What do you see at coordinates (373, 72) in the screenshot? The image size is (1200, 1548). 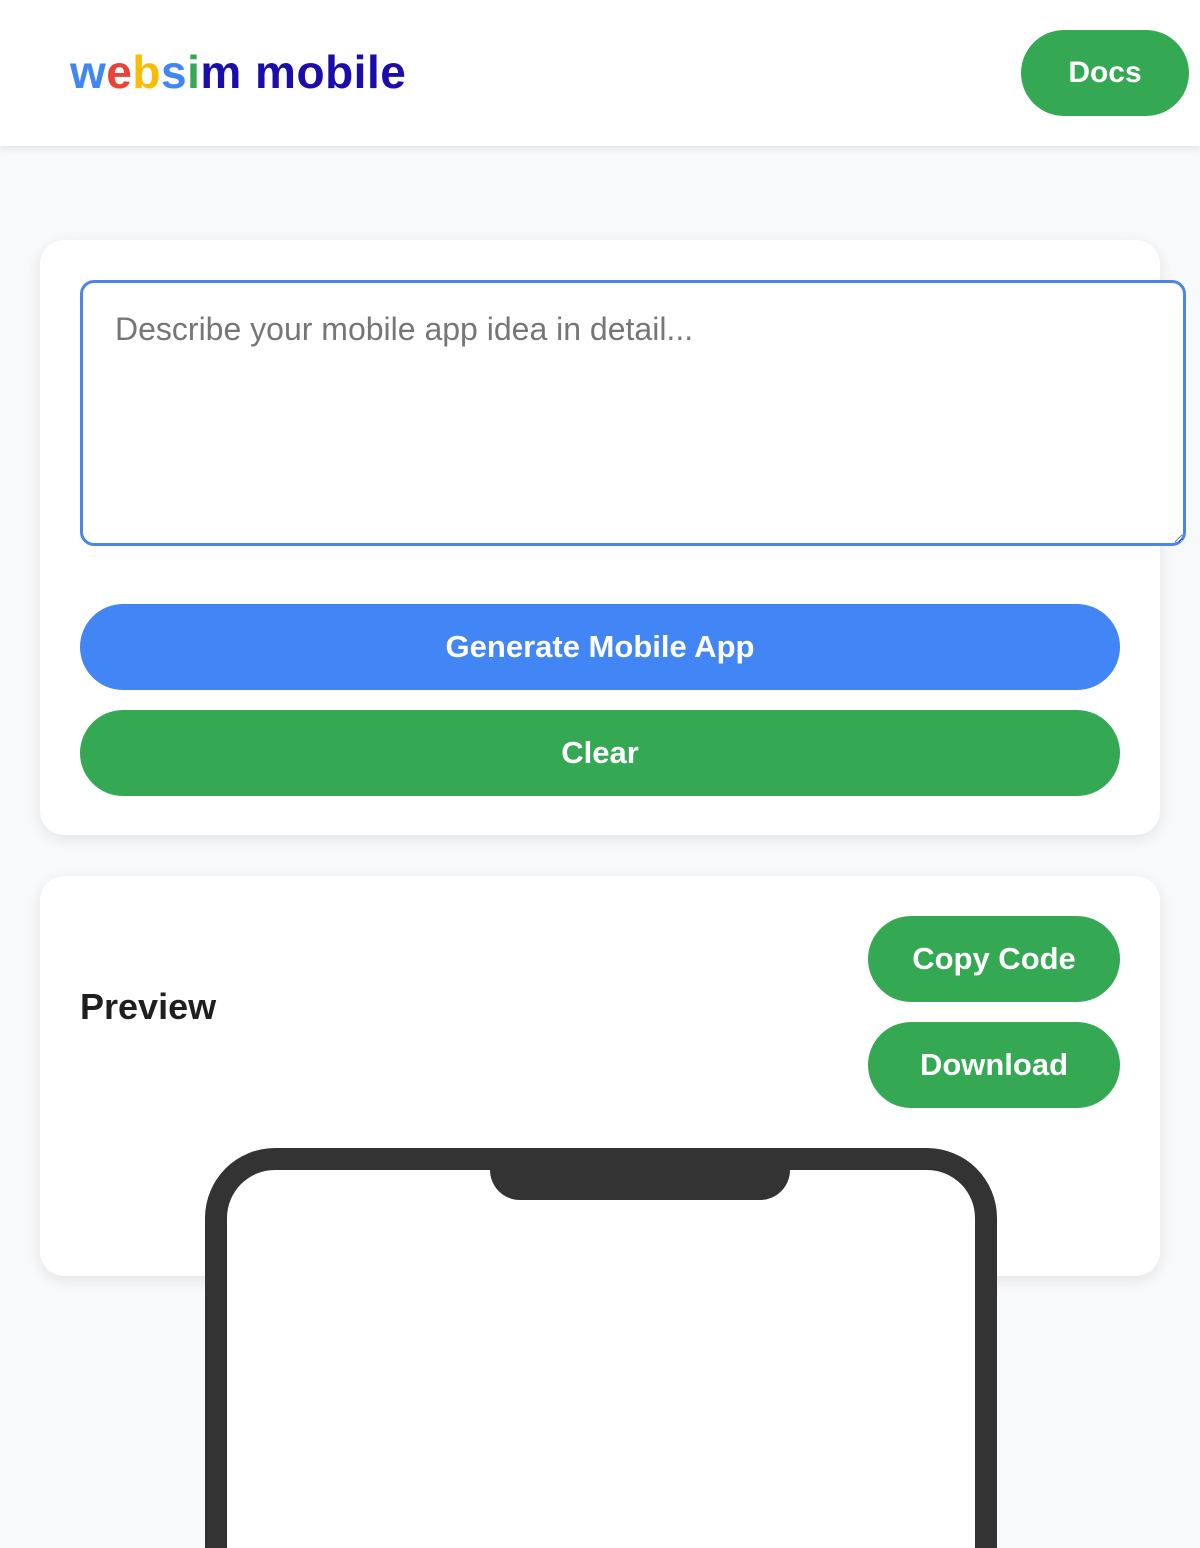 I see `logo-letter: l` at bounding box center [373, 72].